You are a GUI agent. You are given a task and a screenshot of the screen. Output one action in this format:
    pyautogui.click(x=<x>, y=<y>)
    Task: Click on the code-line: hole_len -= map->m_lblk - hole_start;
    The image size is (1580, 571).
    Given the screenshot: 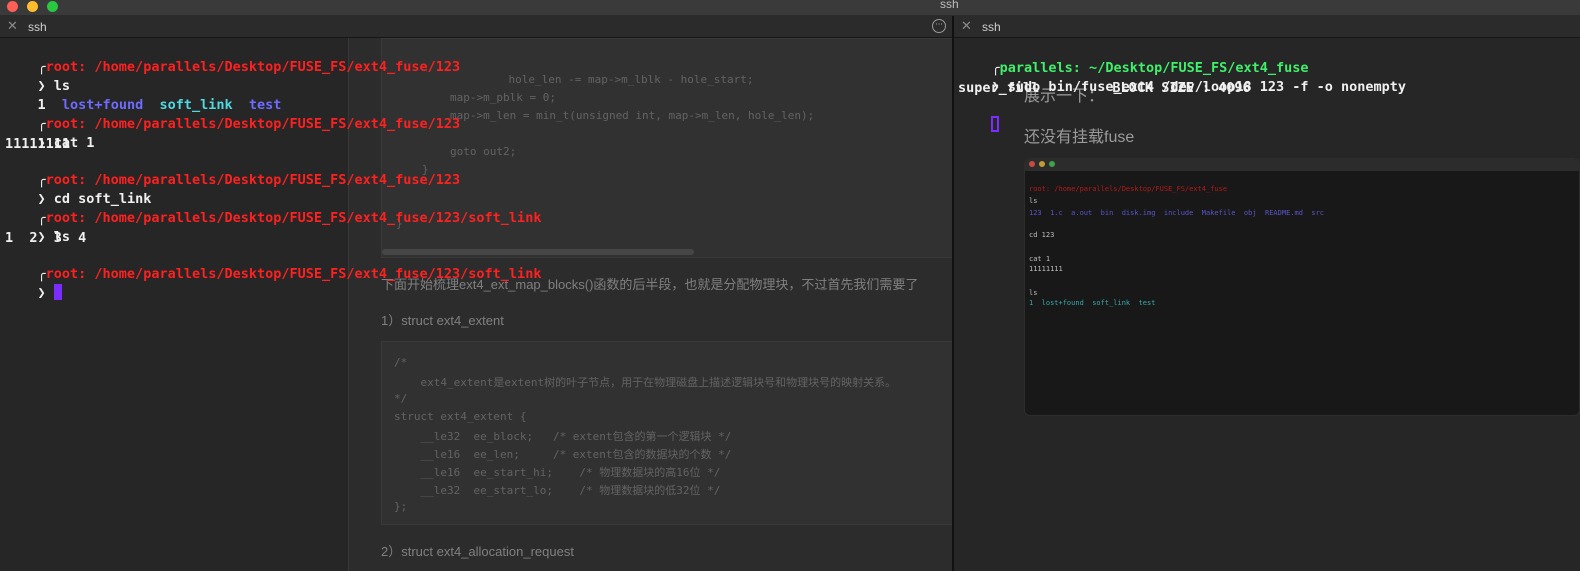 What is the action you would take?
    pyautogui.click(x=618, y=79)
    